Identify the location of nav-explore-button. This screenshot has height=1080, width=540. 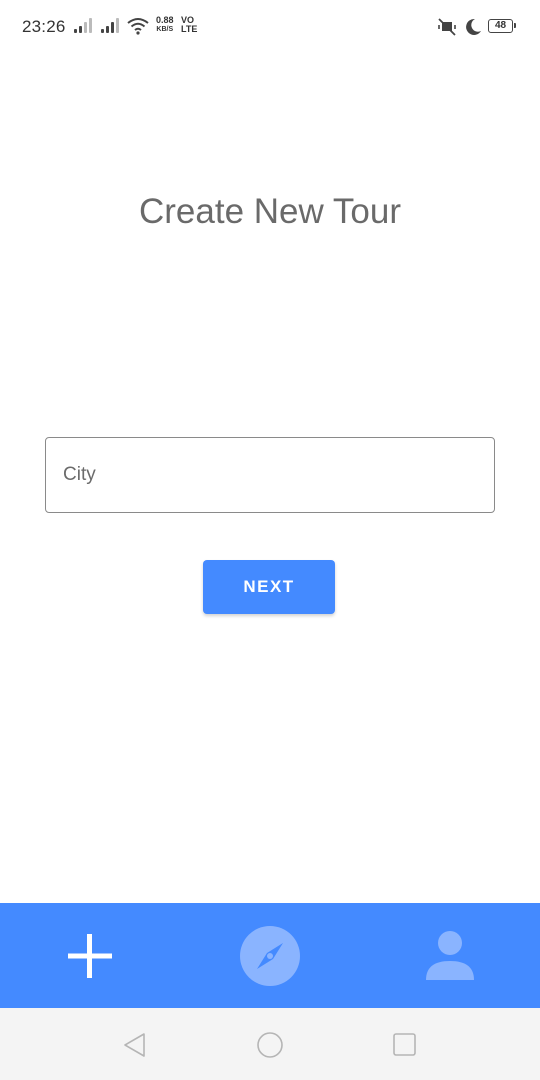
(270, 956).